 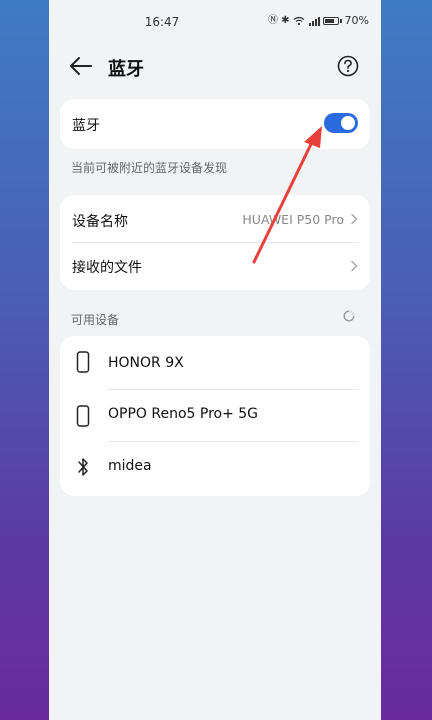 What do you see at coordinates (183, 414) in the screenshot?
I see `device-name: OPPO Reno5 Pro+ 5G` at bounding box center [183, 414].